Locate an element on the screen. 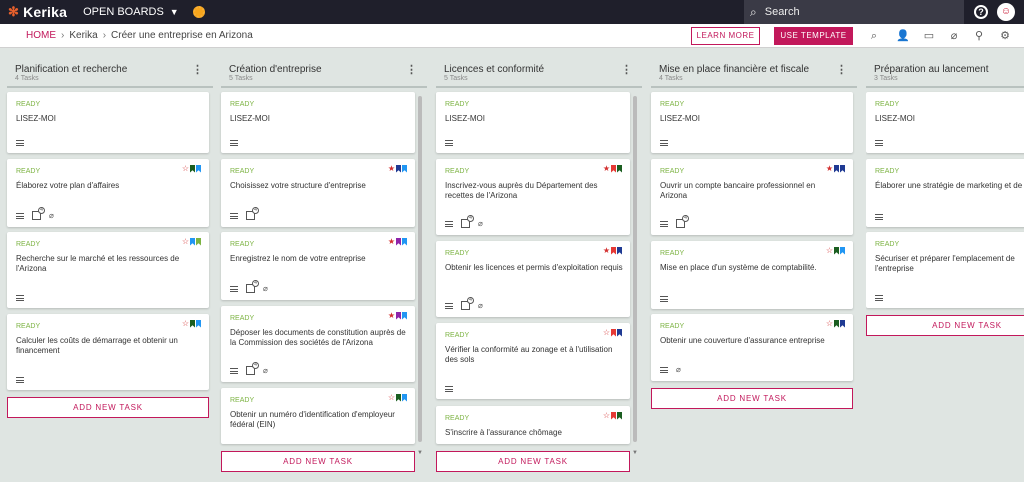  open-boards-menu: OPEN BOARDS ▼ is located at coordinates (131, 12).